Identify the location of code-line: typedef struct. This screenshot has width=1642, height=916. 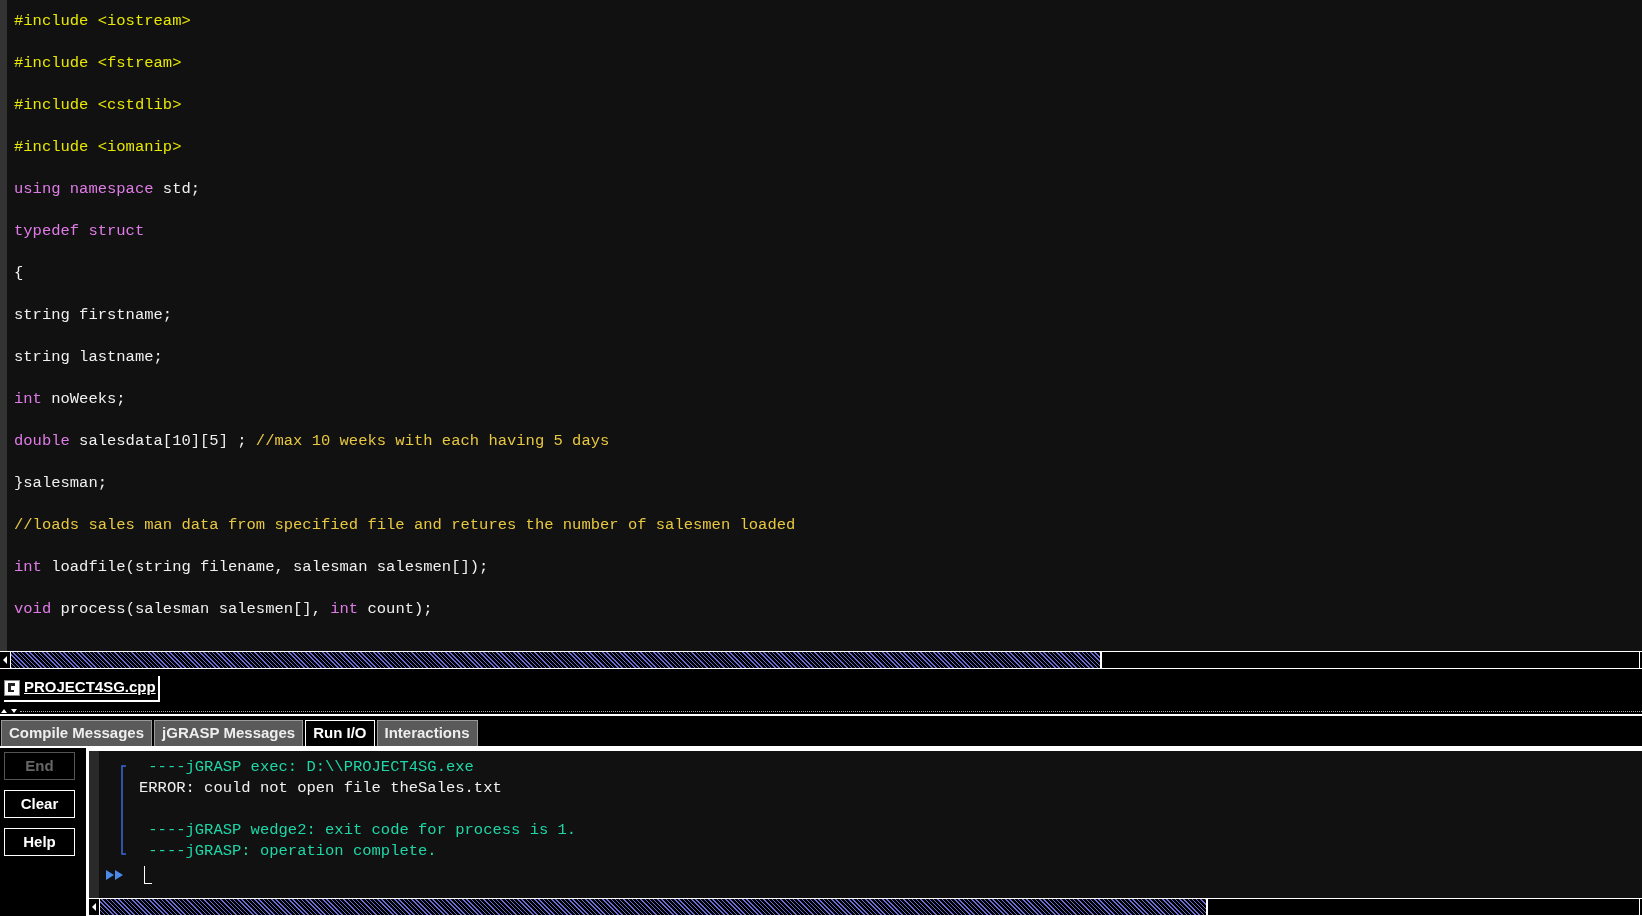
(79, 231).